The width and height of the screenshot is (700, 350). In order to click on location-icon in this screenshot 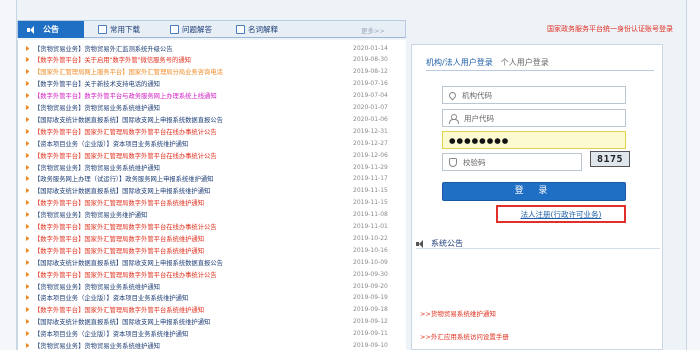, I will do `click(452, 95)`.